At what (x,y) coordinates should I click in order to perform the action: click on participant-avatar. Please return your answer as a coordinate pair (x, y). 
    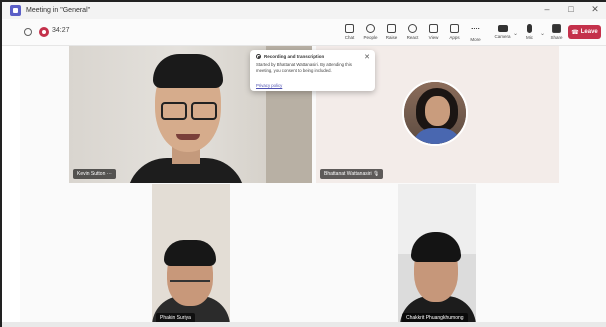
    Looking at the image, I should click on (435, 113).